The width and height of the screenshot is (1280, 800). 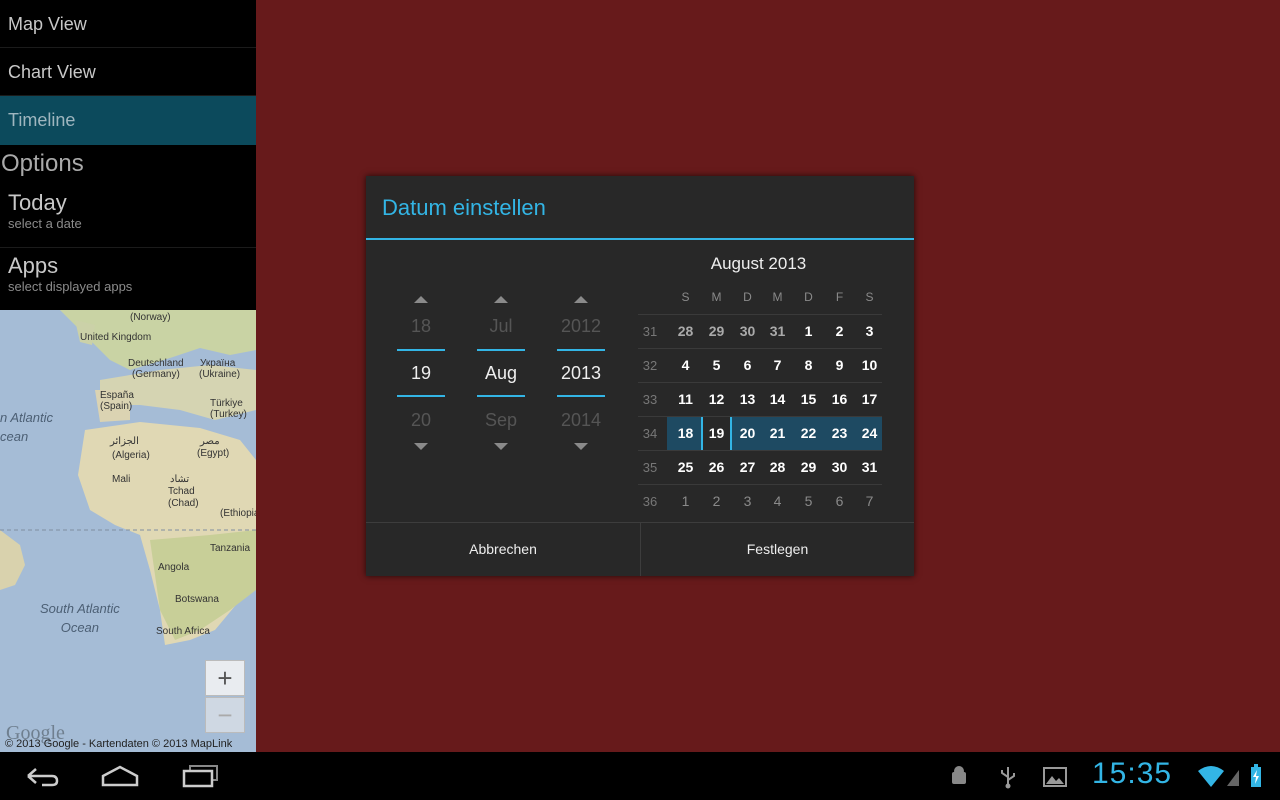 What do you see at coordinates (230, 548) in the screenshot?
I see `map-label-tanzania: Tanzania` at bounding box center [230, 548].